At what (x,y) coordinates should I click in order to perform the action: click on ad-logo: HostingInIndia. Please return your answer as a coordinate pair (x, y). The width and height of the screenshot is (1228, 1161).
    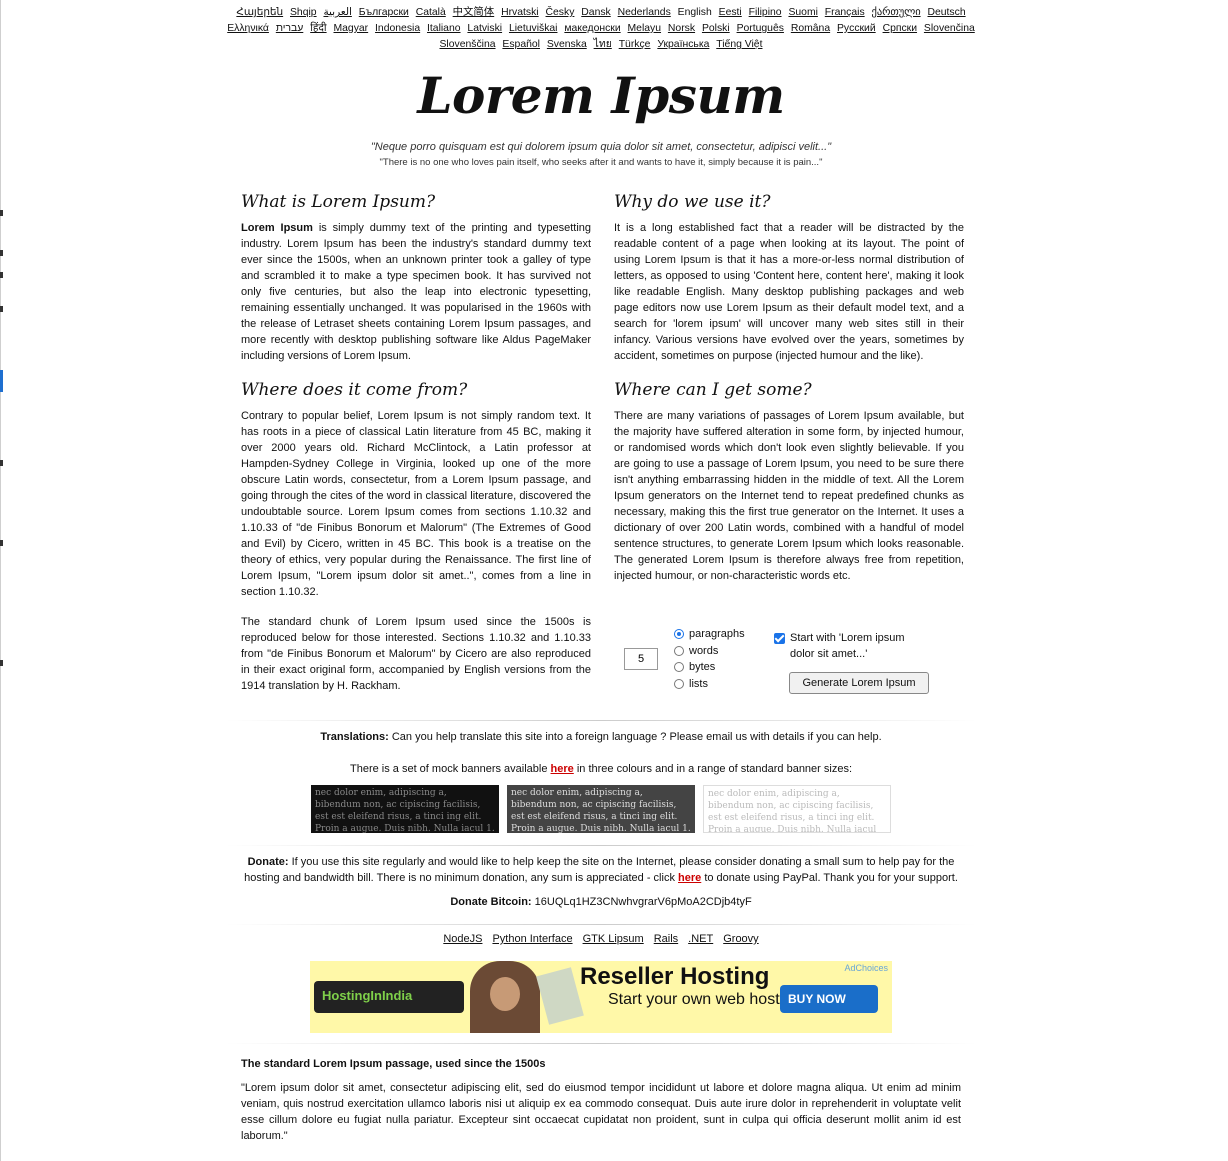
    Looking at the image, I should click on (389, 997).